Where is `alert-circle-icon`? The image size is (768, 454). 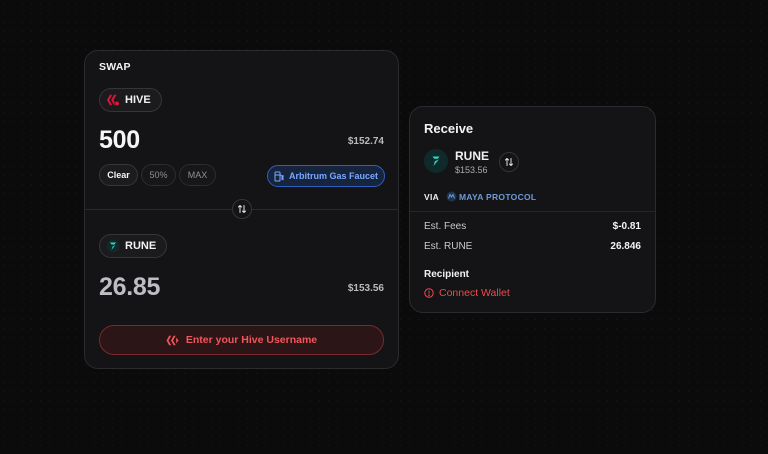 alert-circle-icon is located at coordinates (429, 293).